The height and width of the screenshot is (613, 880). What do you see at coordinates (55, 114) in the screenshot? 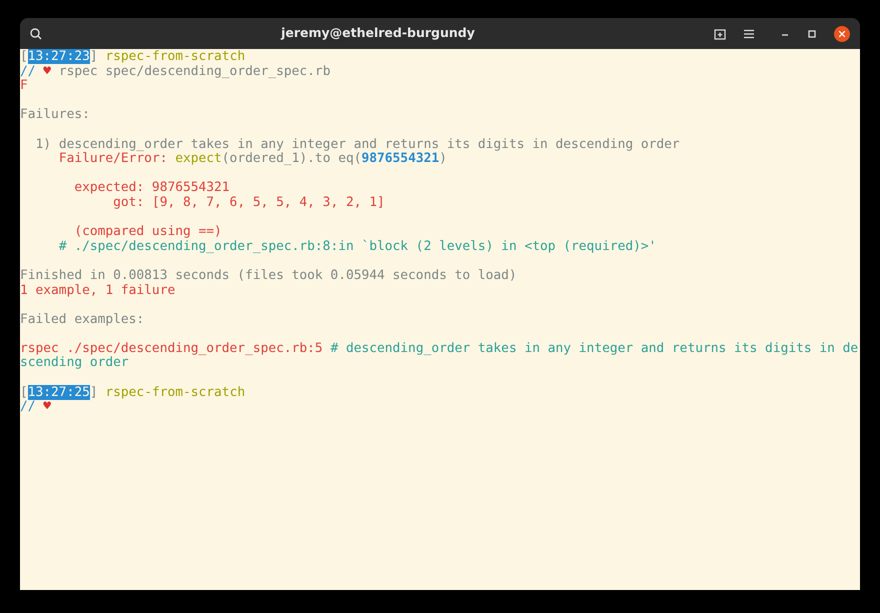
I see `output-text: Failures:` at bounding box center [55, 114].